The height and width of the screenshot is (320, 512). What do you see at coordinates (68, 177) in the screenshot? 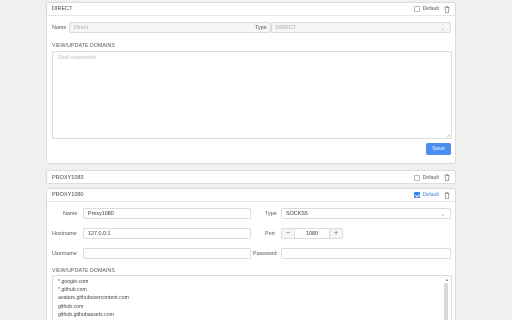
I see `profile-title: PROXY1083` at bounding box center [68, 177].